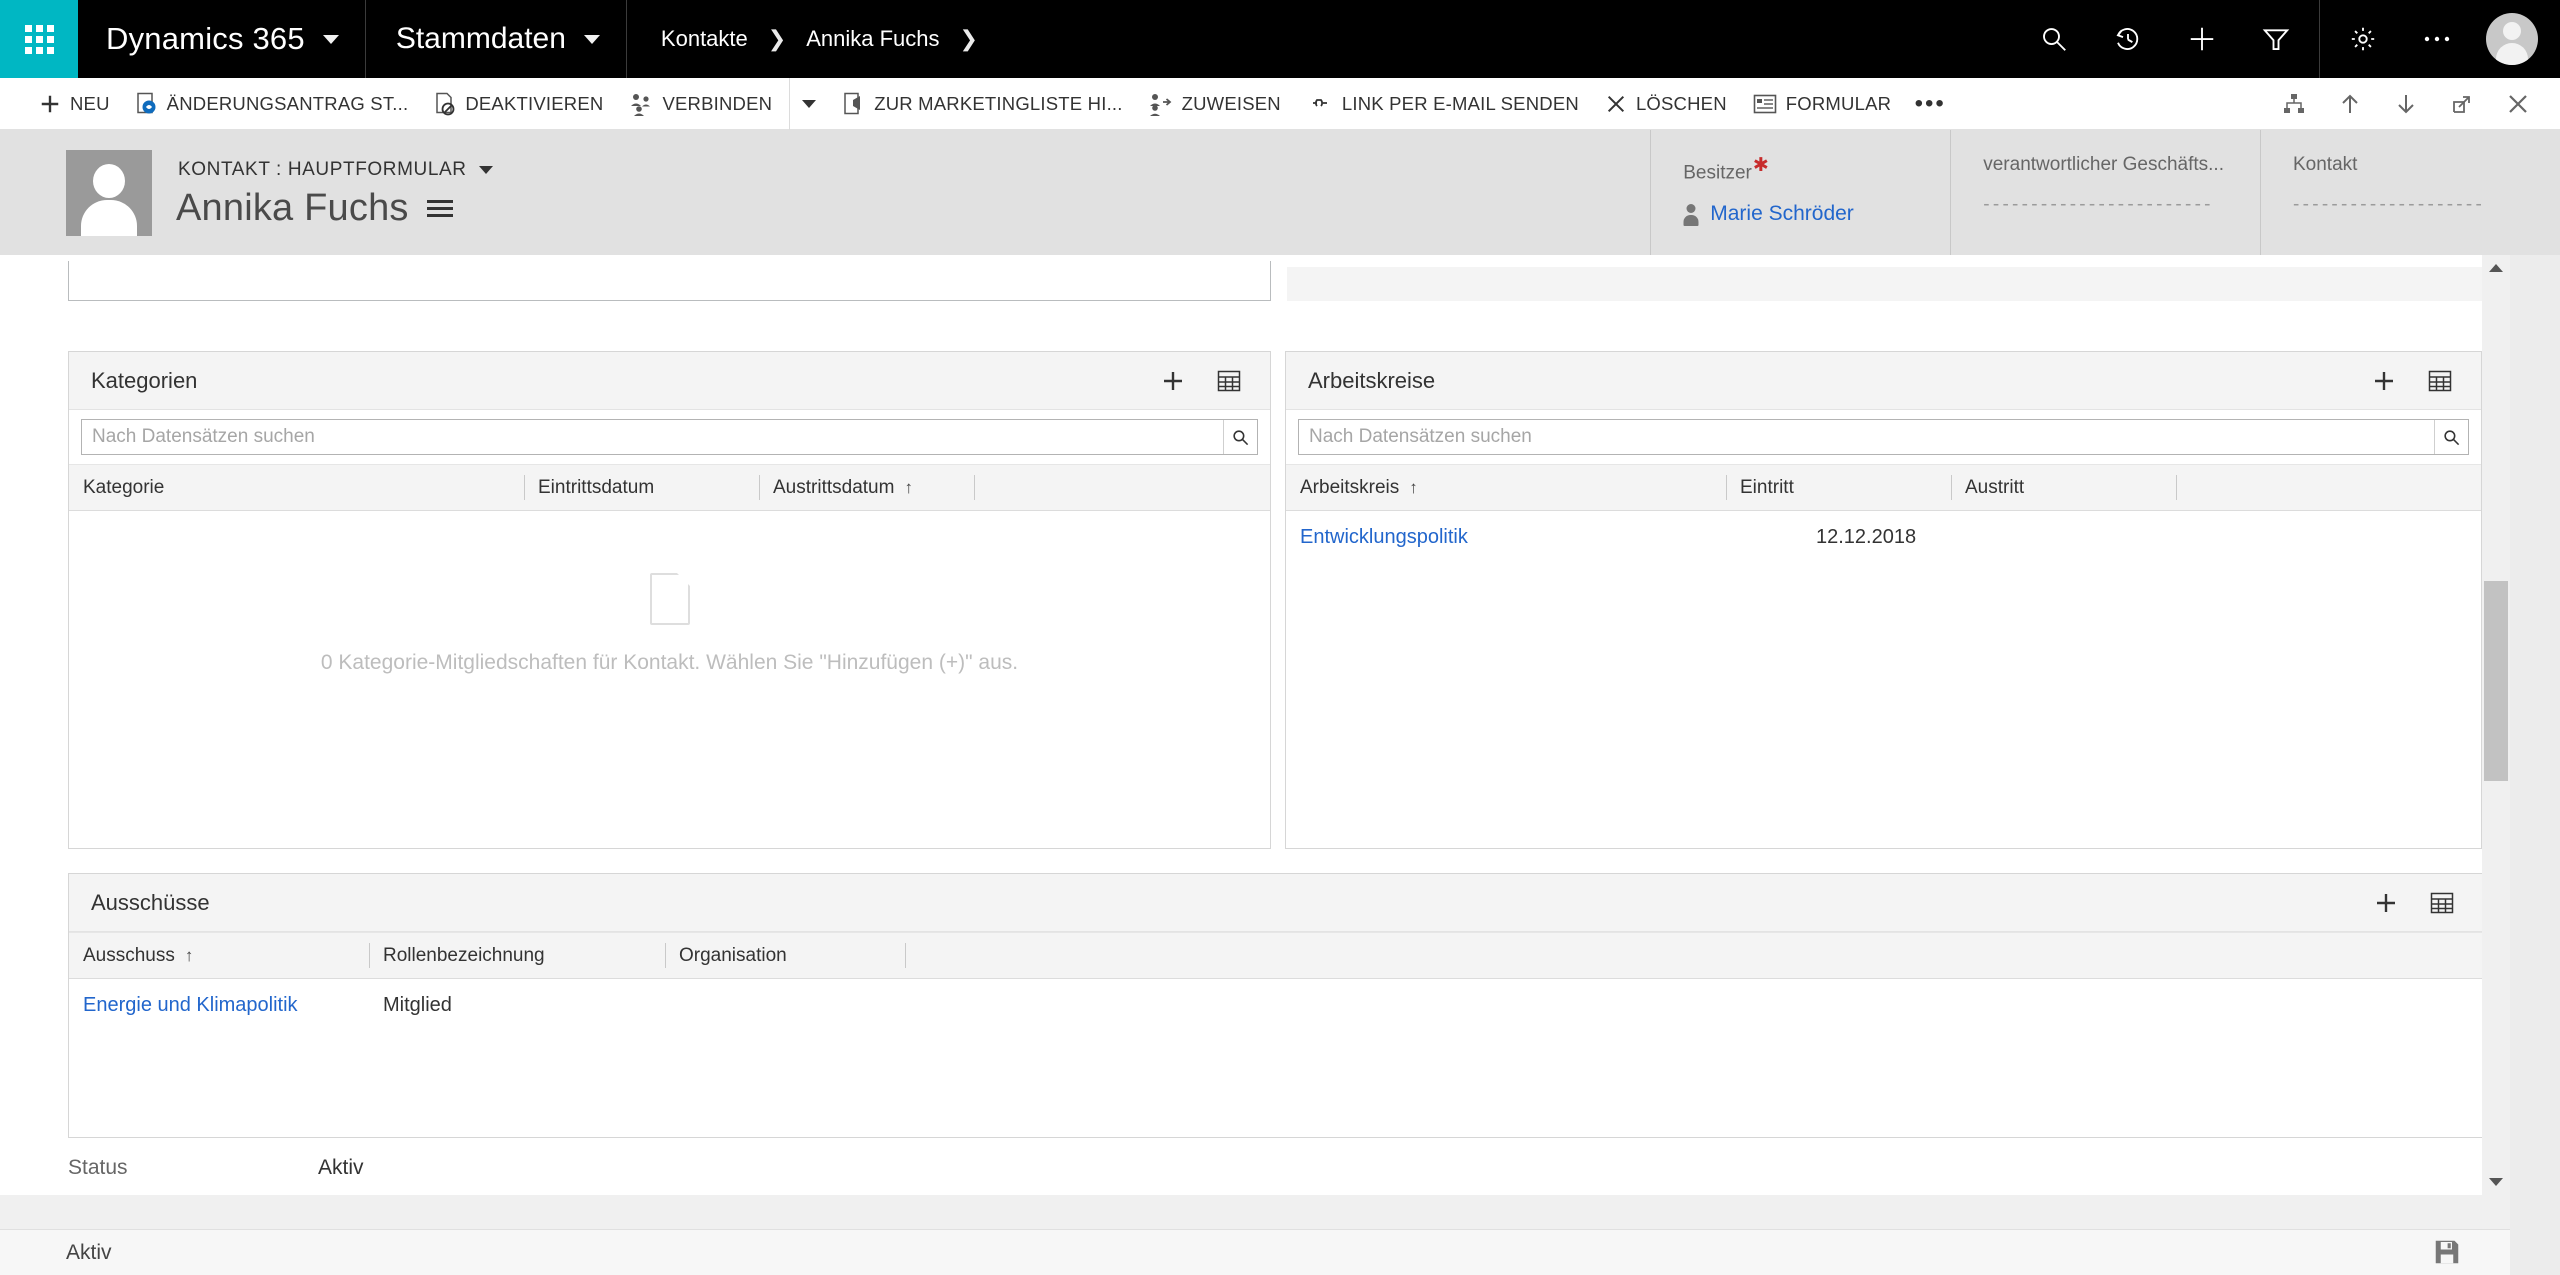  Describe the element at coordinates (1838, 487) in the screenshot. I see `column-header-eintritt: Eintritt` at that location.